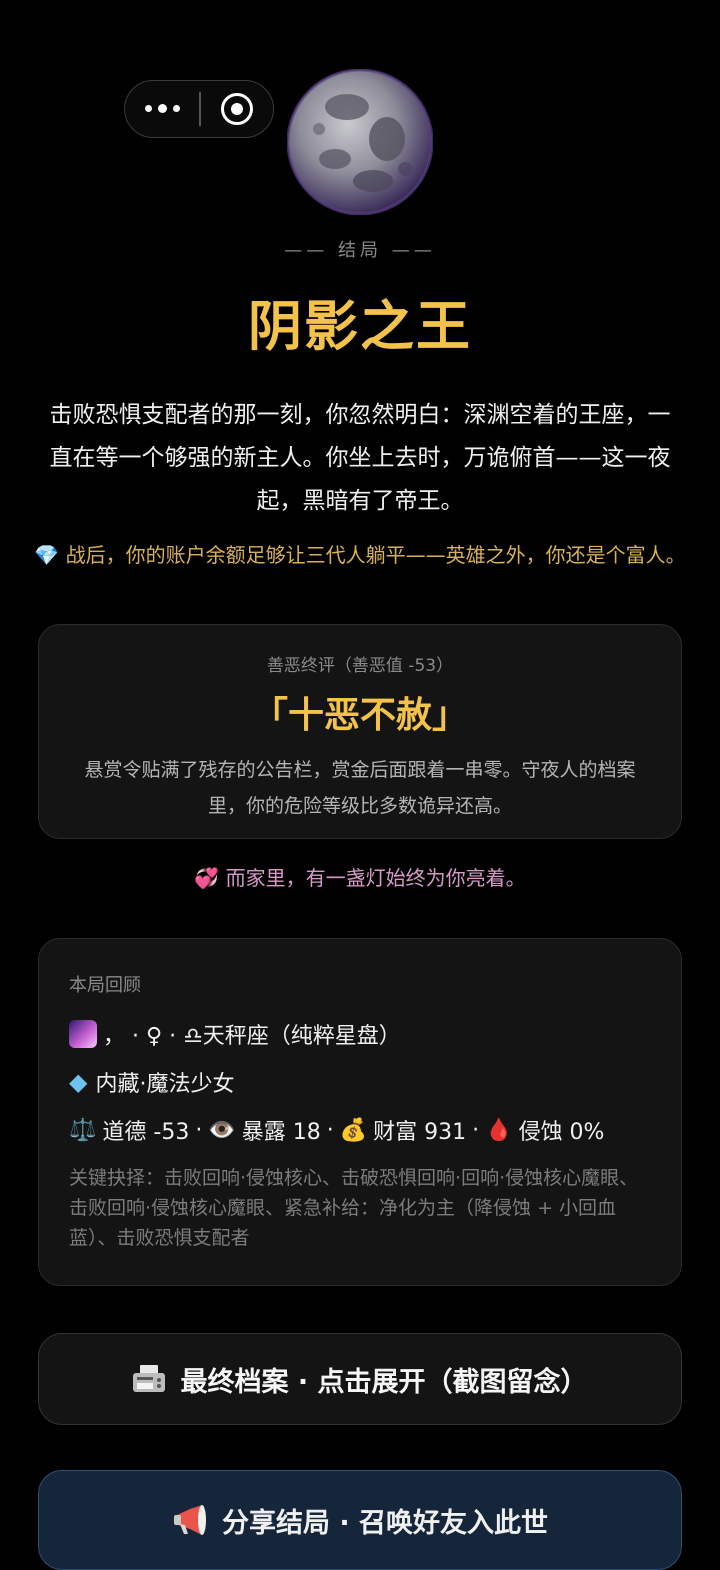  Describe the element at coordinates (83, 1034) in the screenshot. I see `galaxy-icon` at that location.